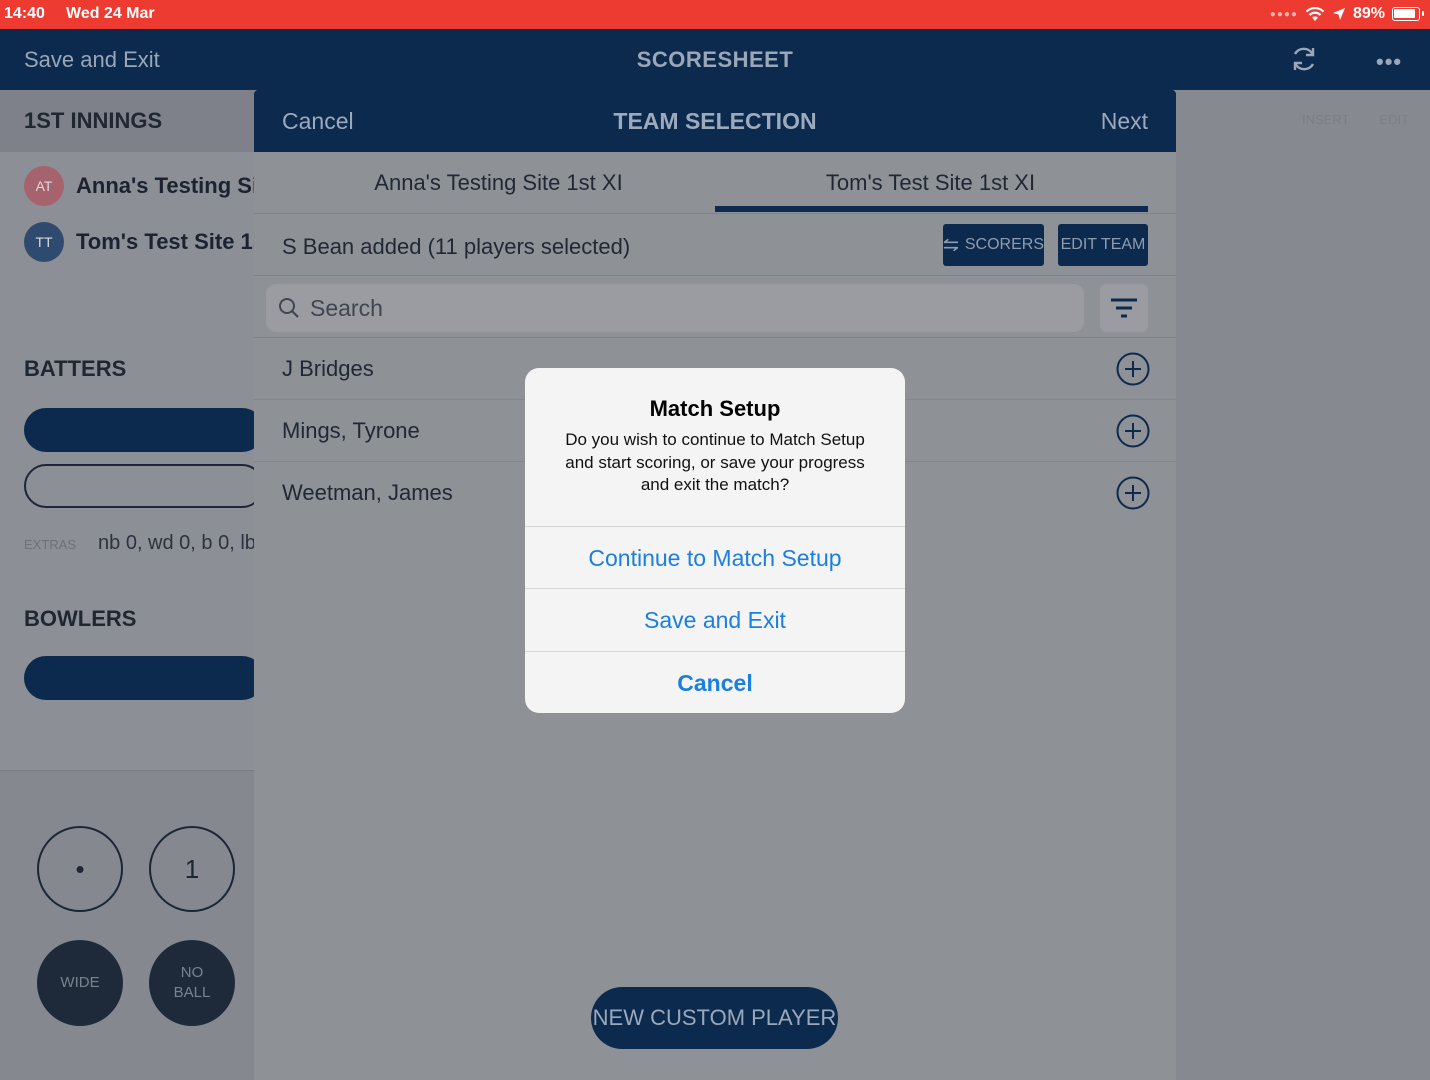  What do you see at coordinates (127, 619) in the screenshot?
I see `bowlers-title: BOWLERS` at bounding box center [127, 619].